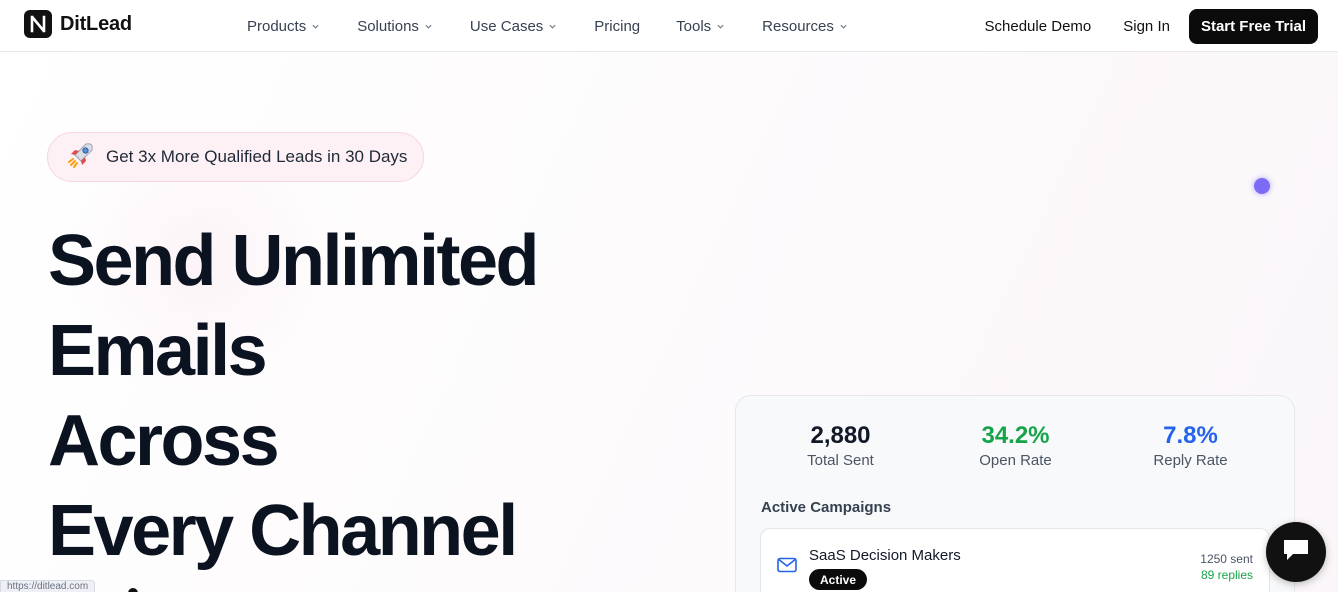 The width and height of the screenshot is (1338, 592). I want to click on stat-label: Reply Rate, so click(1190, 460).